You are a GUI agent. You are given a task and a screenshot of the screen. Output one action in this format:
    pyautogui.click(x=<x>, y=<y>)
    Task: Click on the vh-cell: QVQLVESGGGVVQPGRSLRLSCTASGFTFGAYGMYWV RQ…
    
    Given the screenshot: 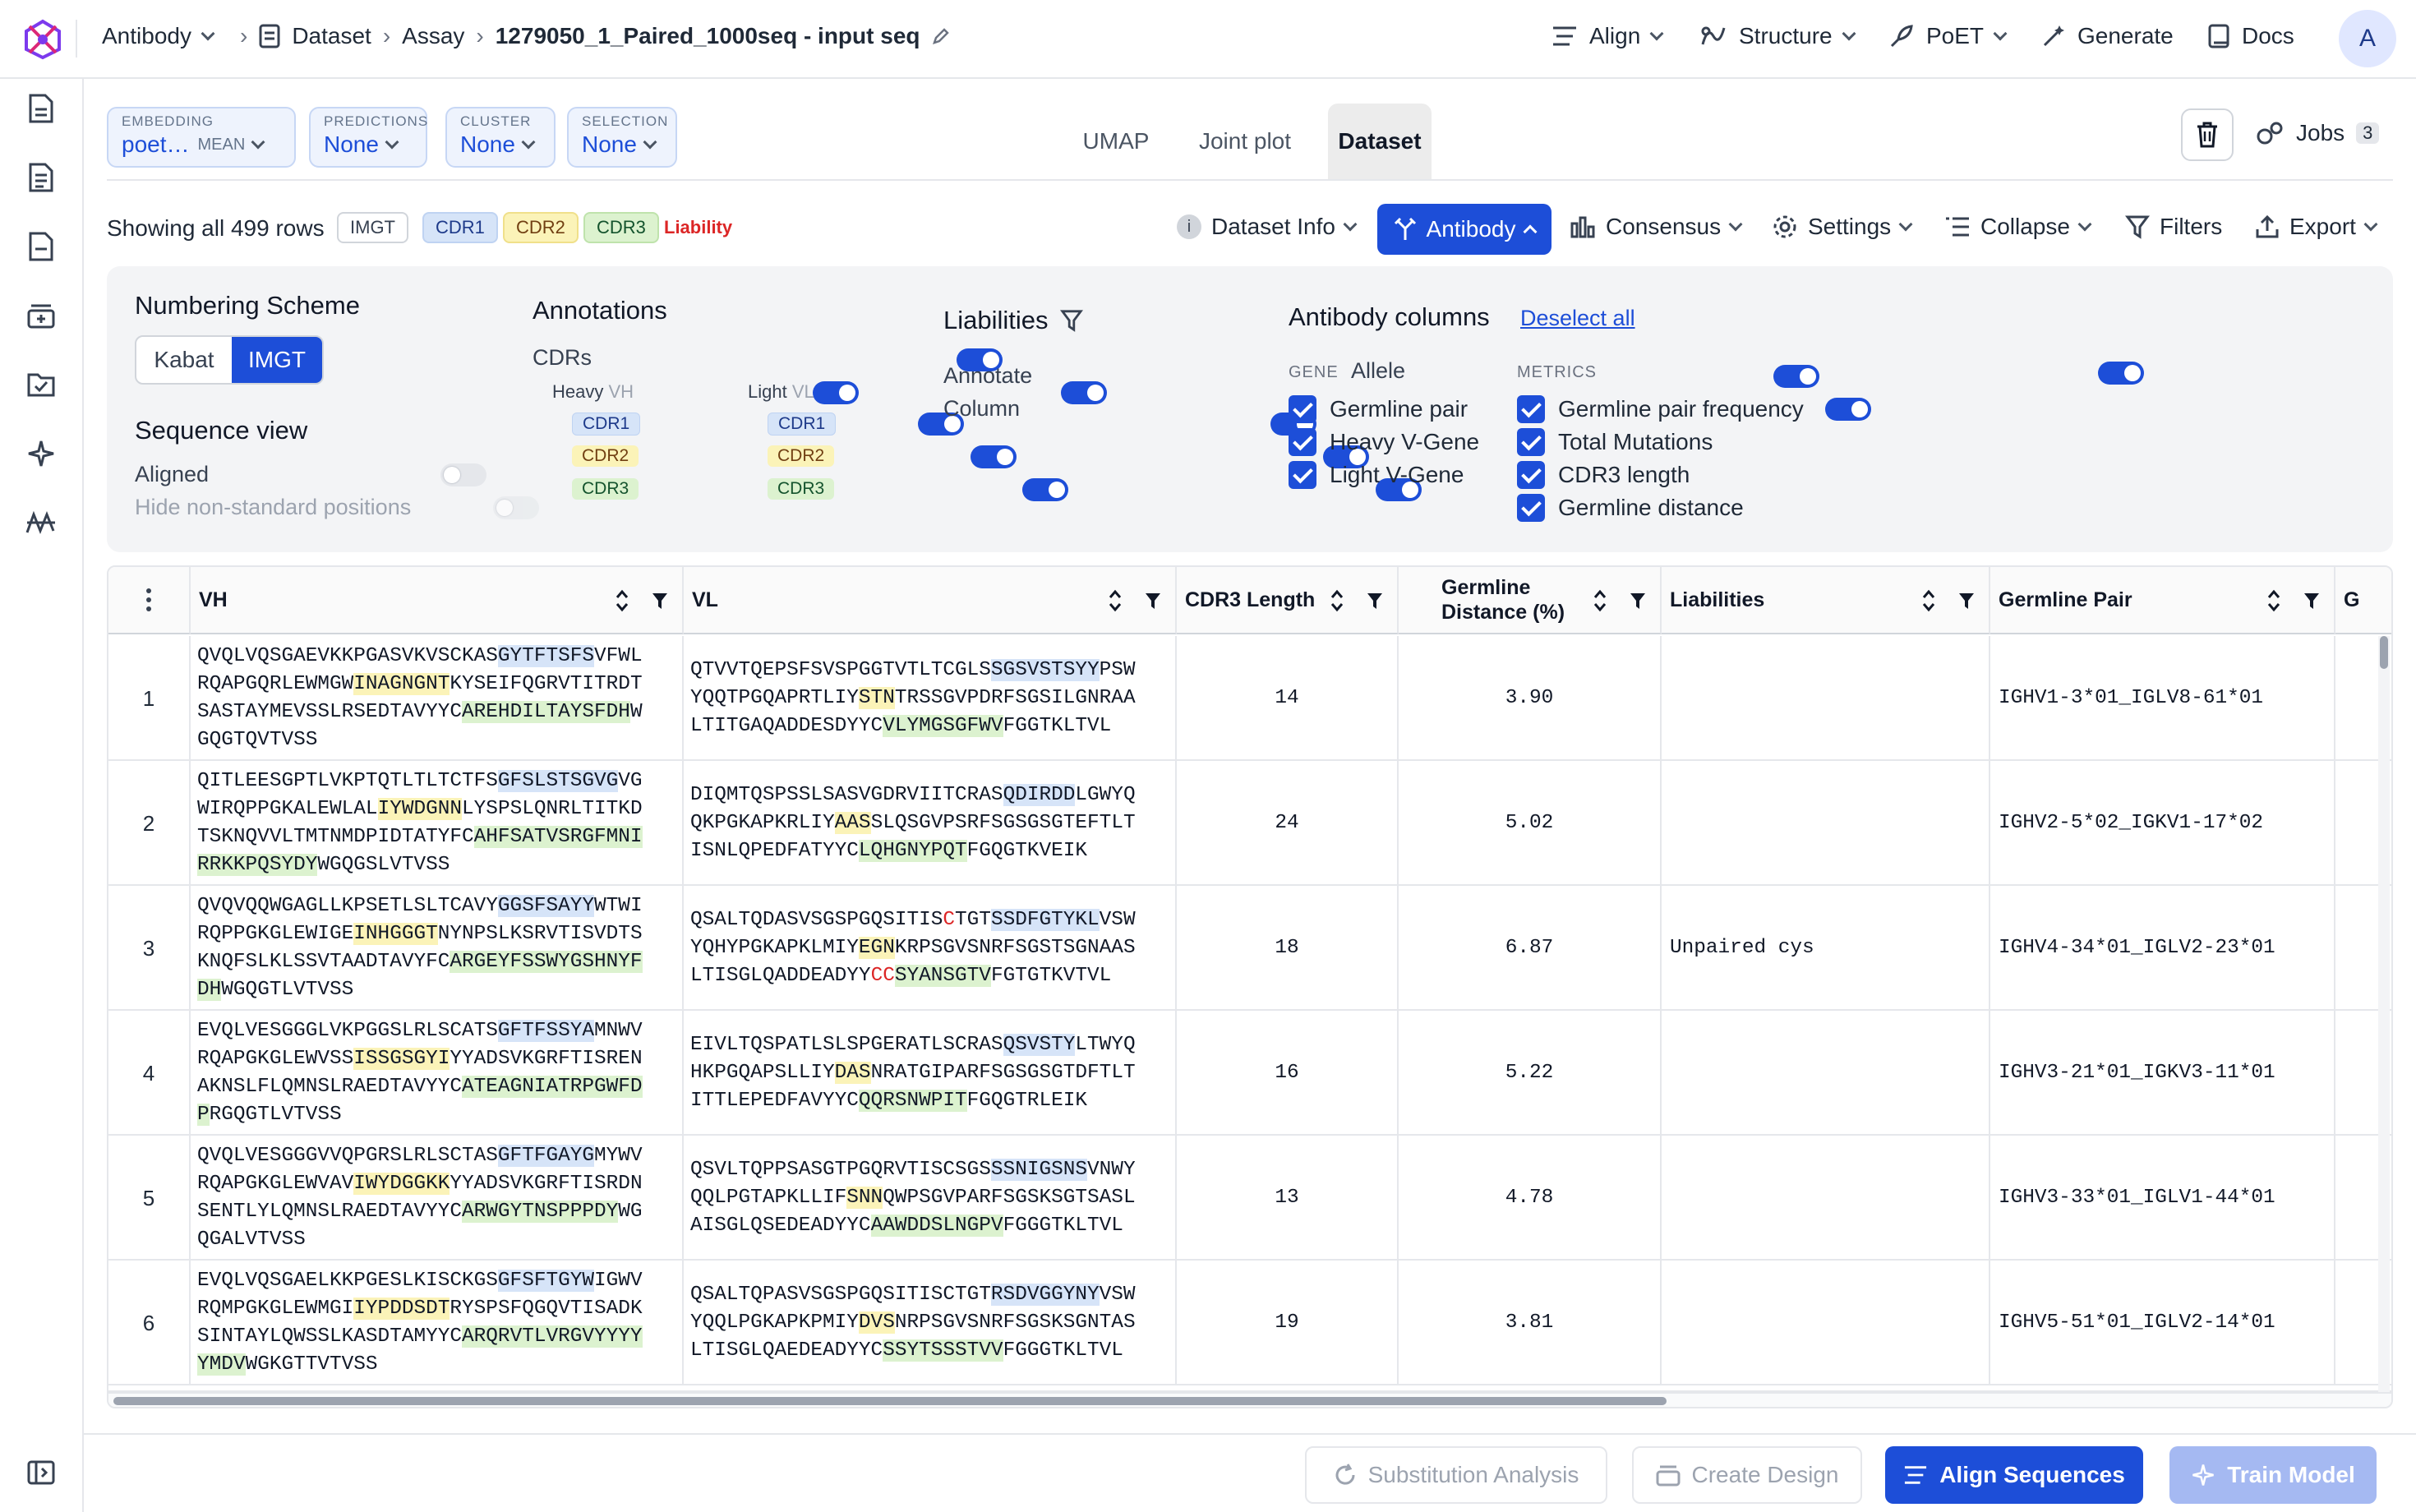 What is the action you would take?
    pyautogui.click(x=438, y=1199)
    